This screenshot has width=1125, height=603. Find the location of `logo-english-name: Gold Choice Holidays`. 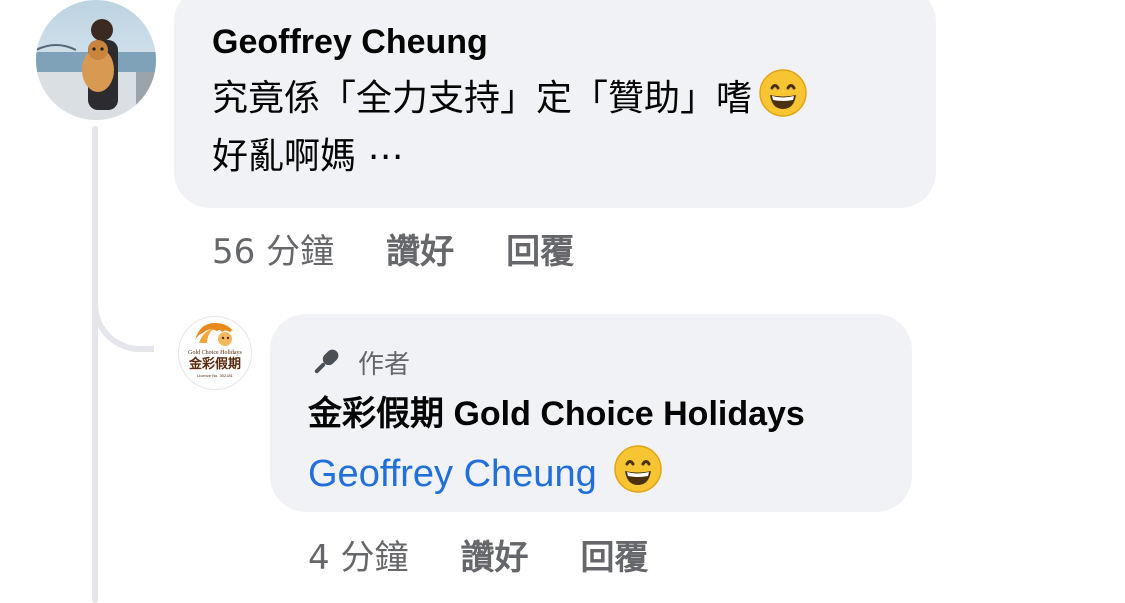

logo-english-name: Gold Choice Holidays is located at coordinates (215, 353).